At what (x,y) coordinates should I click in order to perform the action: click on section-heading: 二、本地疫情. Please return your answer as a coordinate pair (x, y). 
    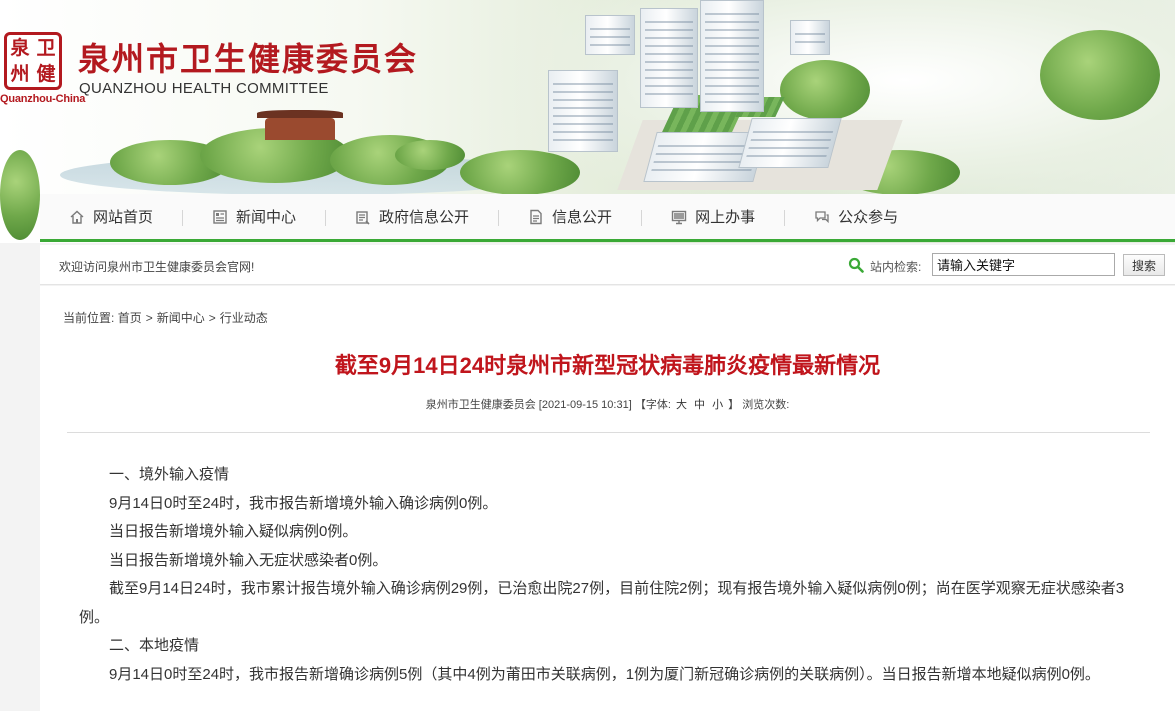
    Looking at the image, I should click on (154, 645).